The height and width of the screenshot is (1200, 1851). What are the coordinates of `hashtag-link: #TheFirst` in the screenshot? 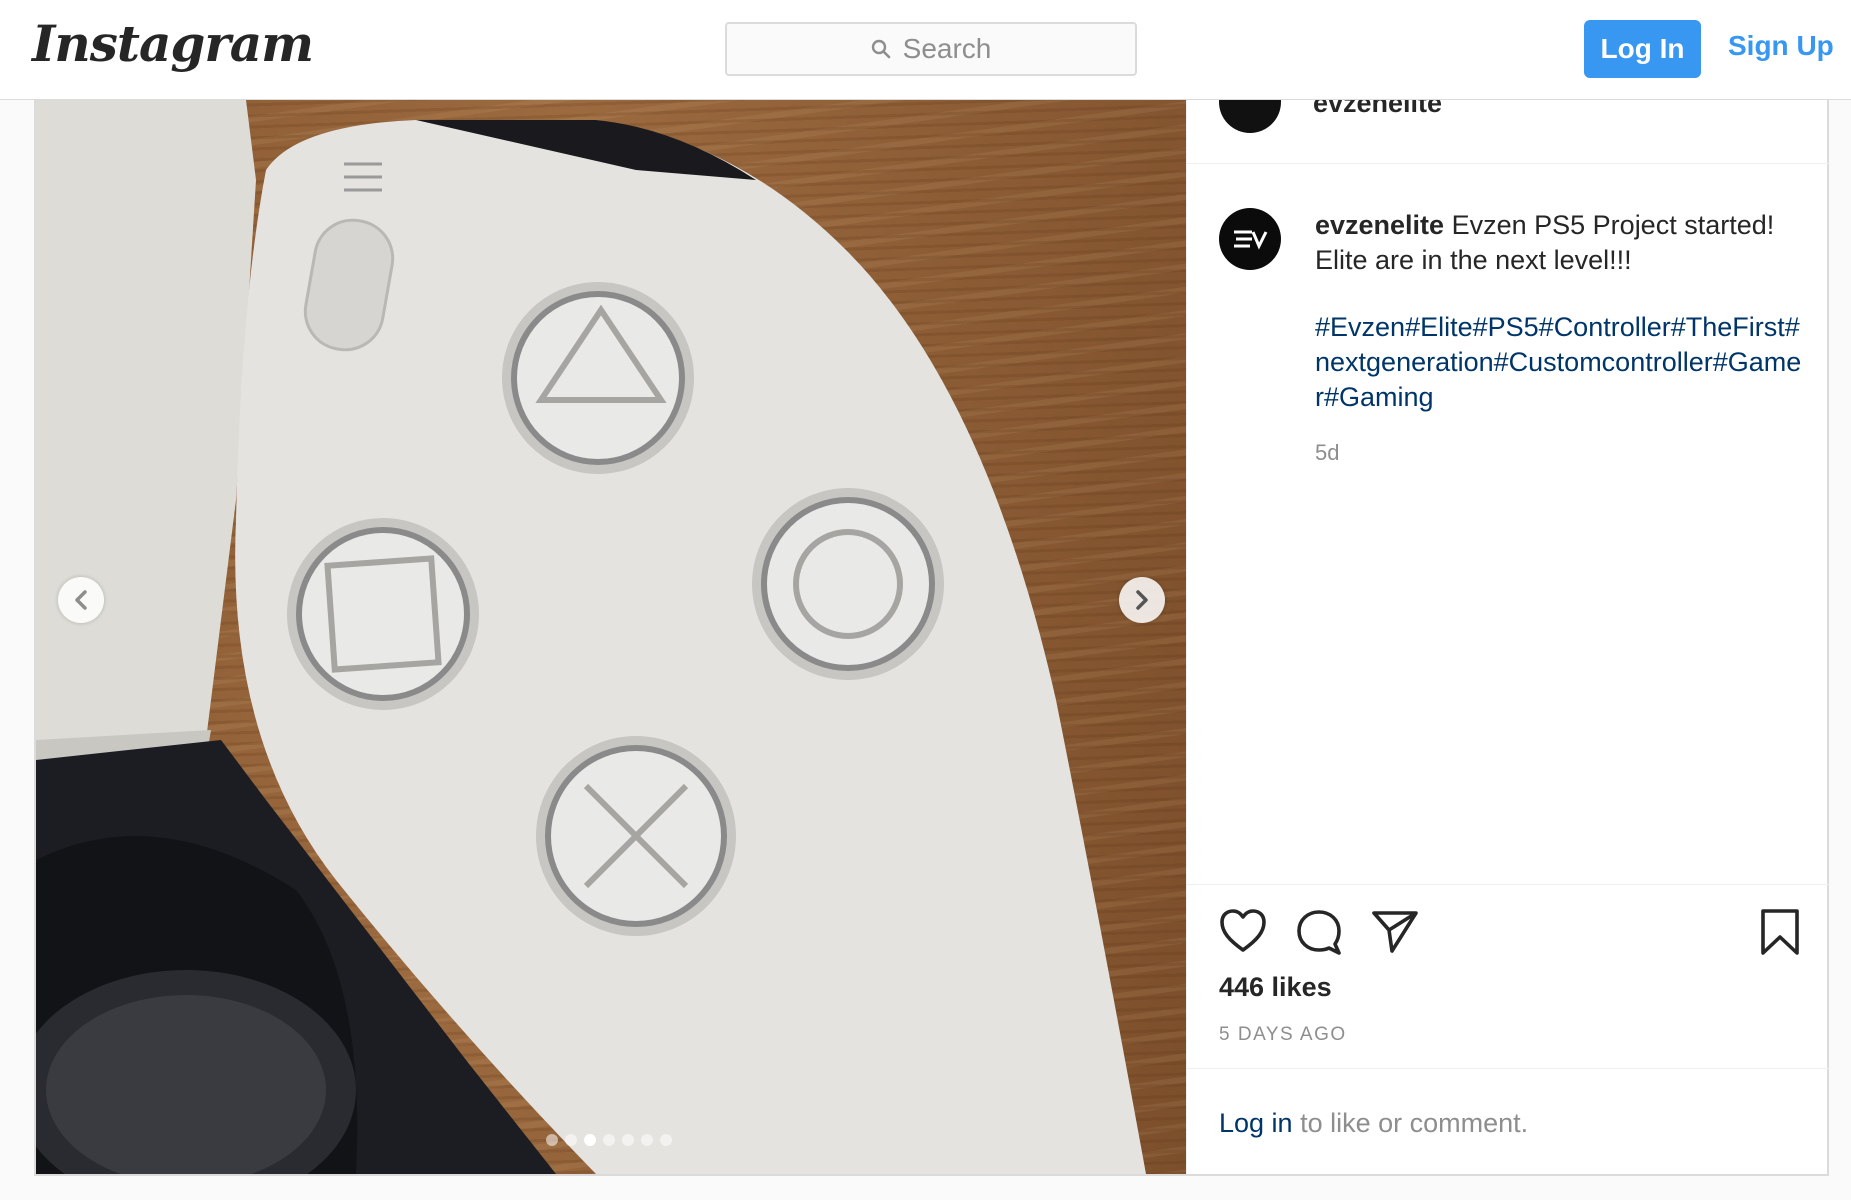 It's located at (1728, 327).